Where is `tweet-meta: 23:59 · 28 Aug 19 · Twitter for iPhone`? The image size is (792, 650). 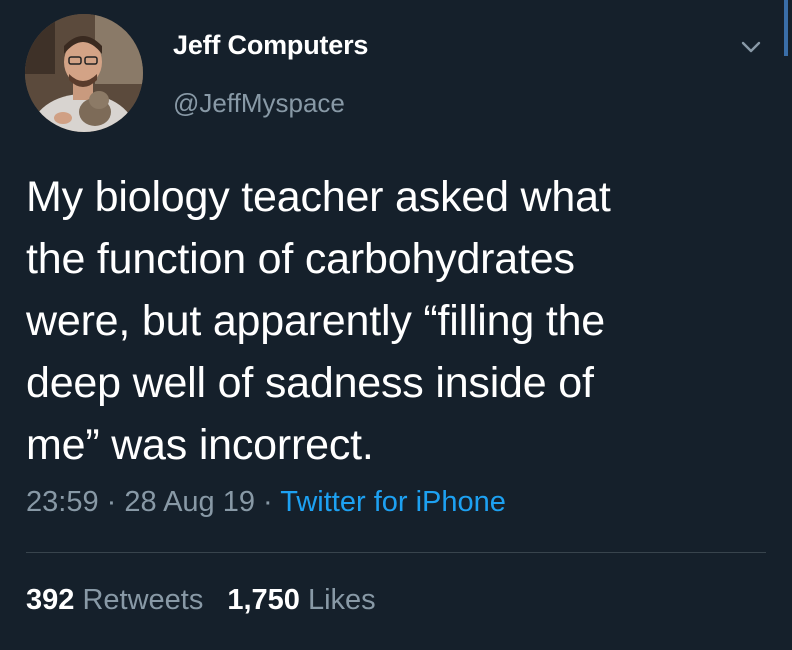 tweet-meta: 23:59 · 28 Aug 19 · Twitter for iPhone is located at coordinates (266, 502).